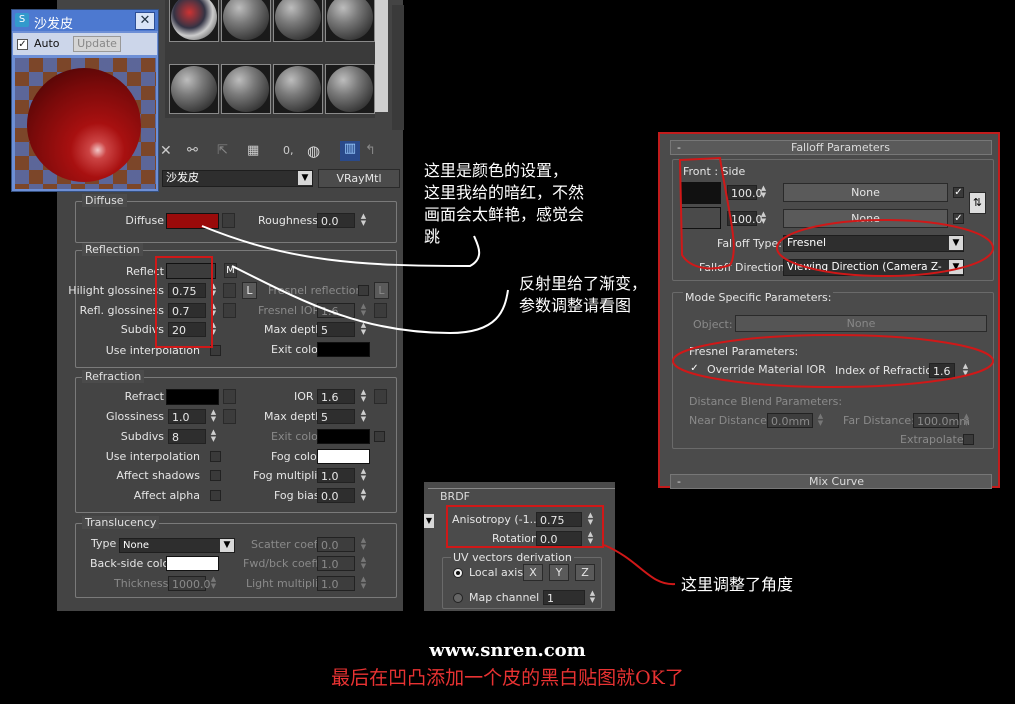 This screenshot has width=1015, height=704. I want to click on site-url: www.snren.com, so click(507, 650).